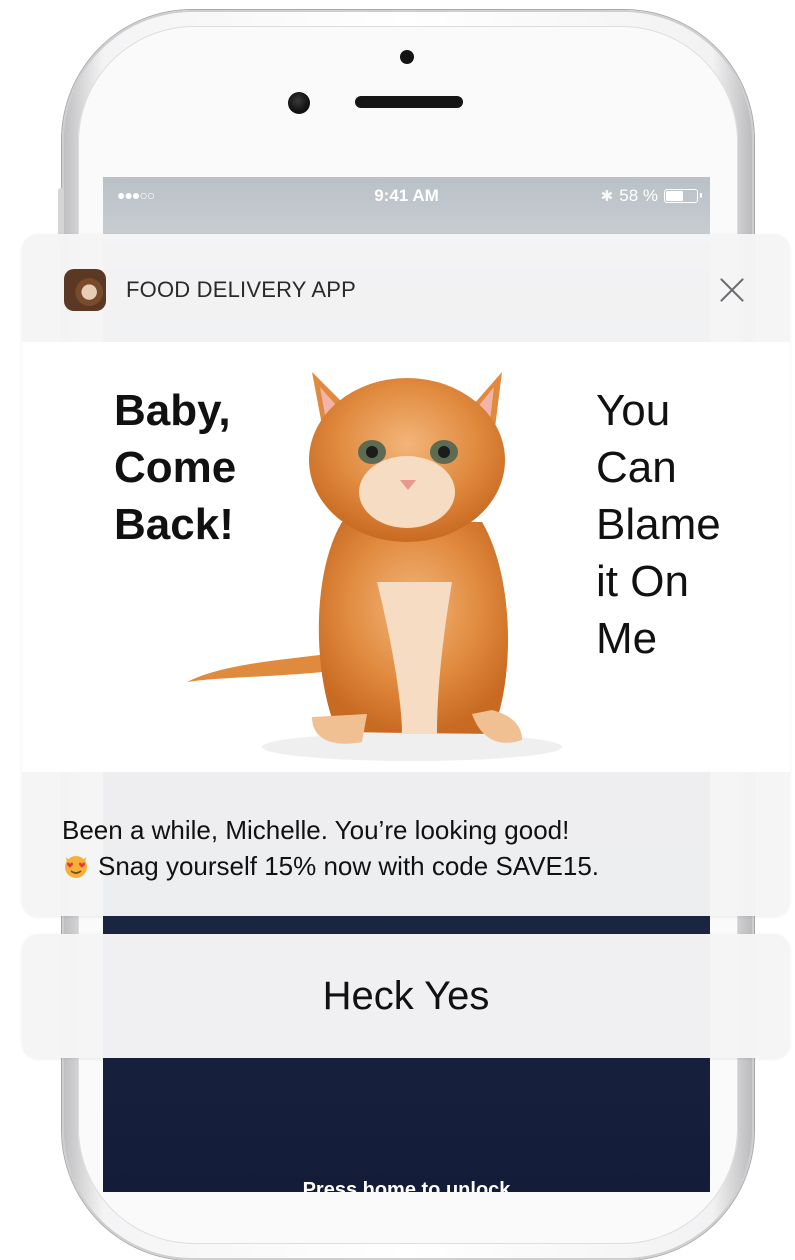 This screenshot has width=795, height=1260. I want to click on battery-fill, so click(674, 196).